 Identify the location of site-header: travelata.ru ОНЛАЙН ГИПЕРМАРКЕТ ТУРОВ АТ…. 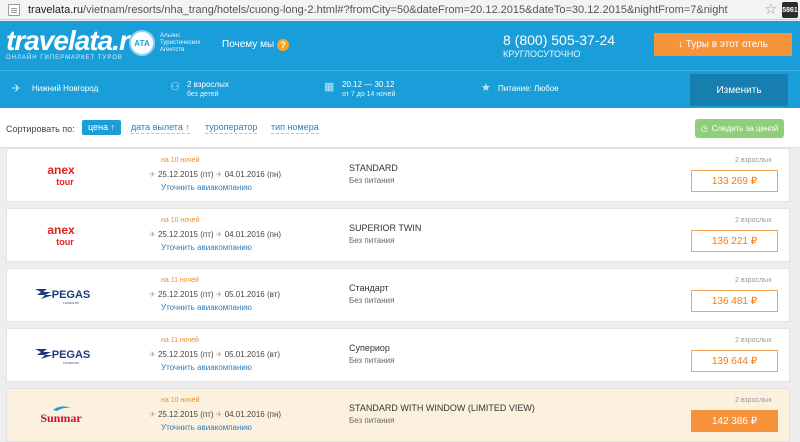
(400, 45).